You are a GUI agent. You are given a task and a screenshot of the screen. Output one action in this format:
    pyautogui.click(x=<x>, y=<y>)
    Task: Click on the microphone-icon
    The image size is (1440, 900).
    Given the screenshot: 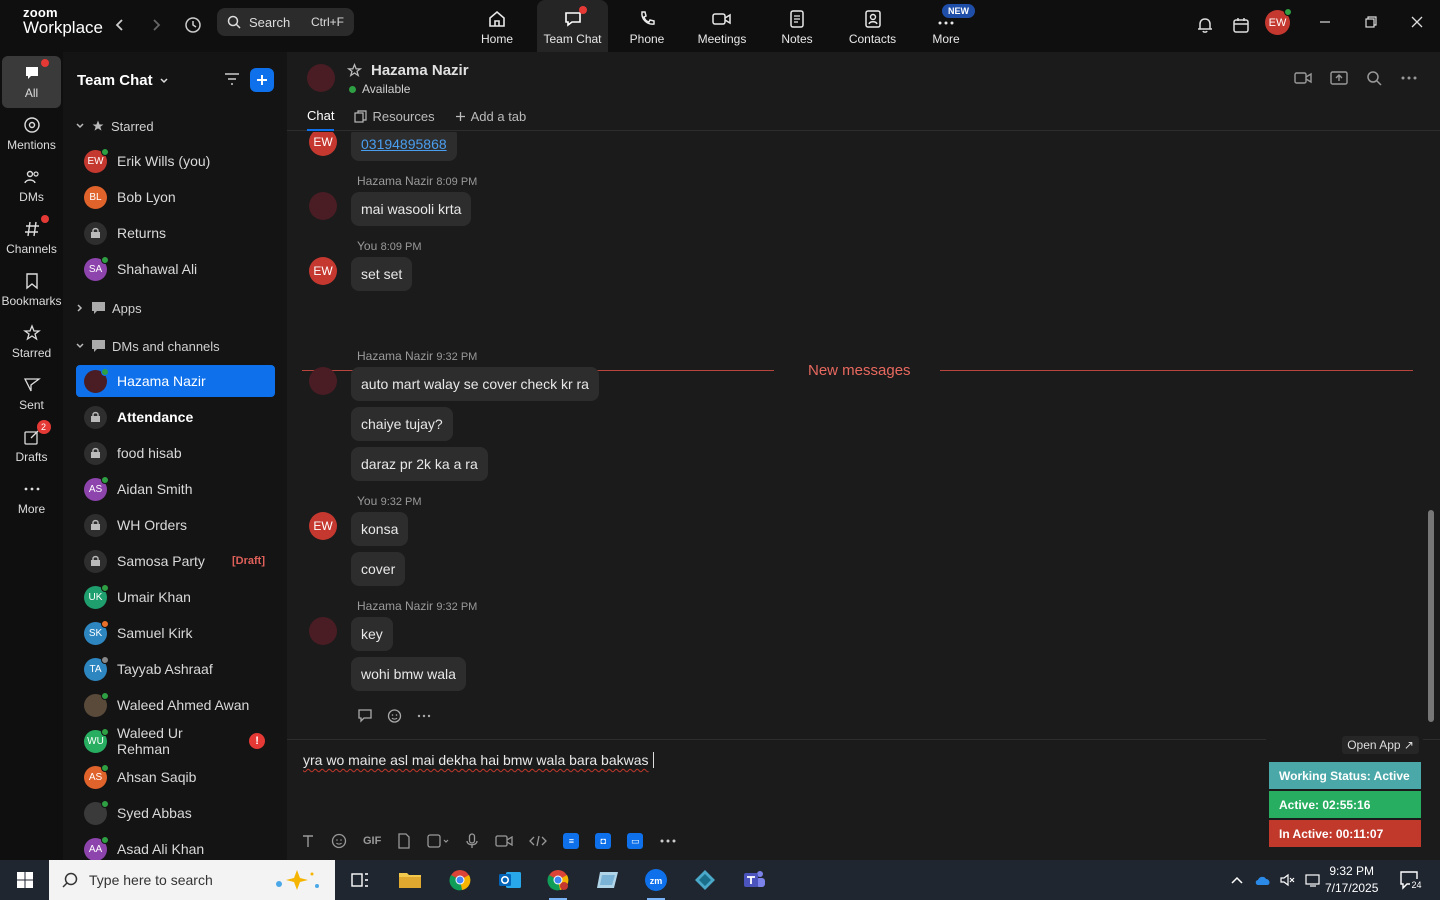 What is the action you would take?
    pyautogui.click(x=472, y=841)
    